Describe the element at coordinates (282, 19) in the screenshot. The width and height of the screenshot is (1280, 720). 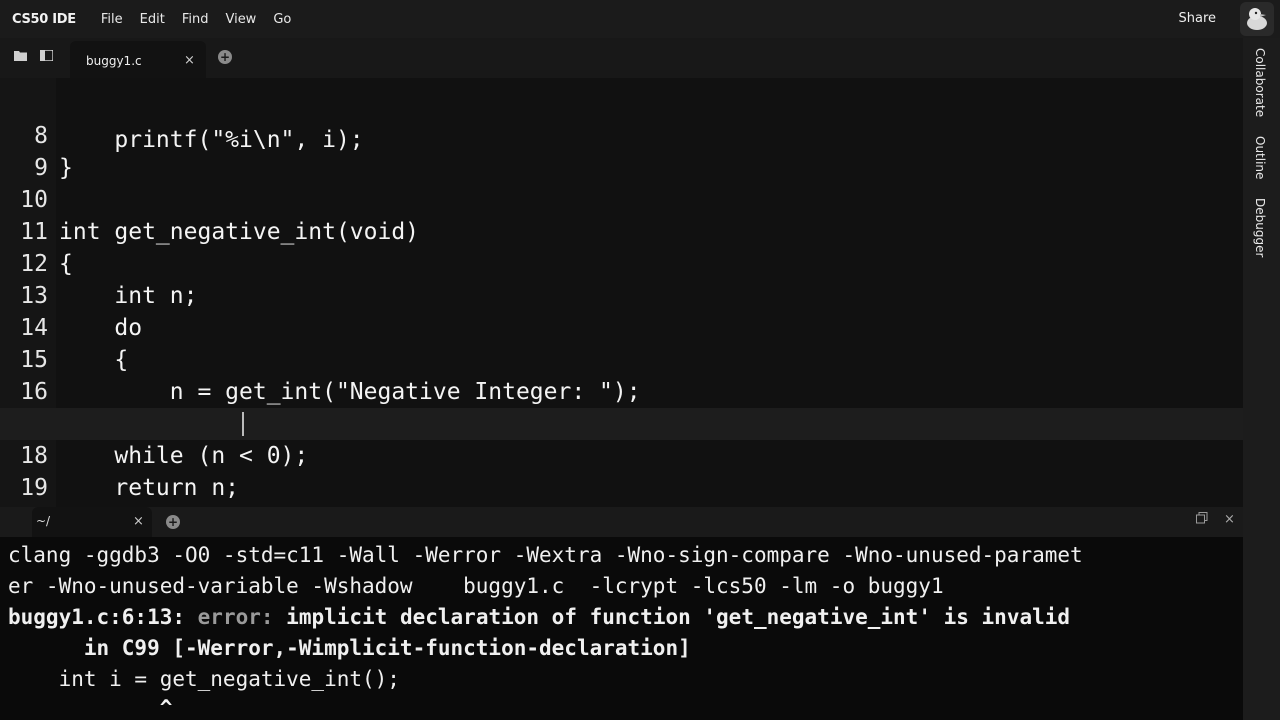
I see `menu-go: Go` at that location.